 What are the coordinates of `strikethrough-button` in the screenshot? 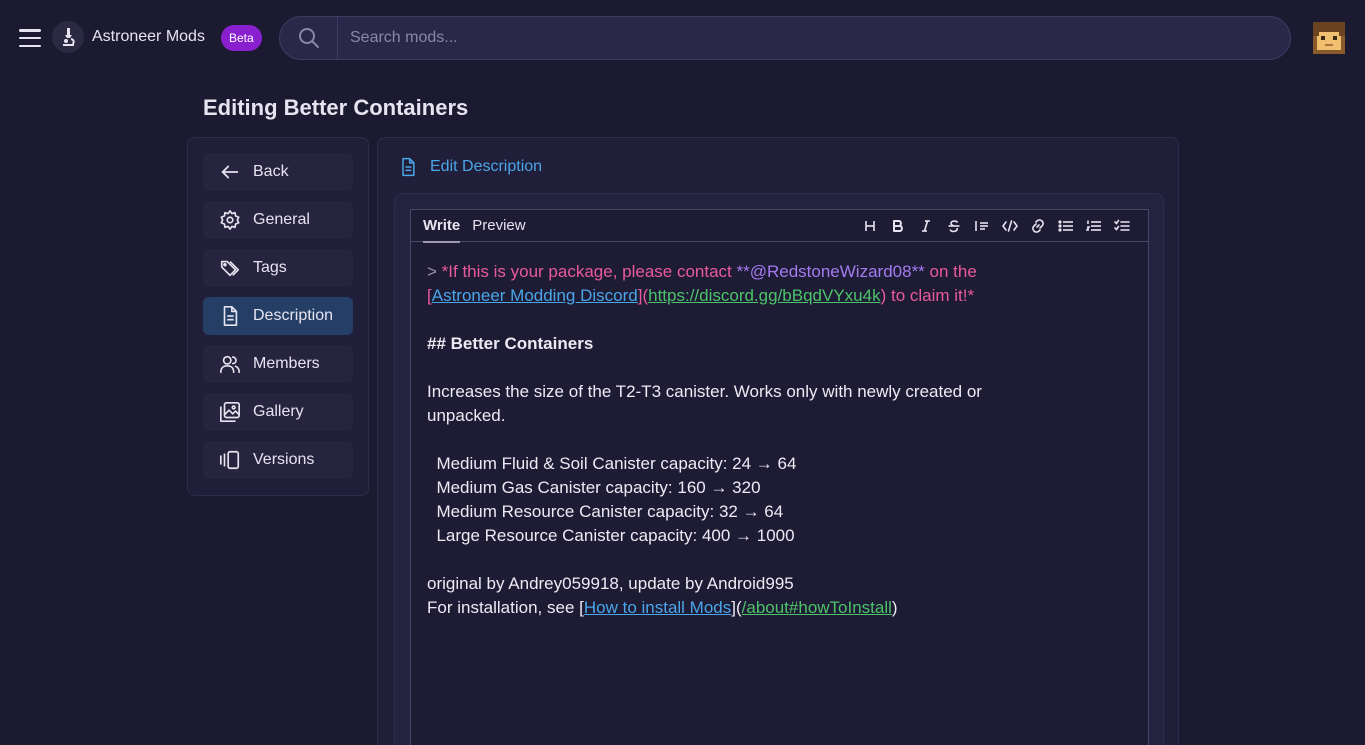 It's located at (954, 226).